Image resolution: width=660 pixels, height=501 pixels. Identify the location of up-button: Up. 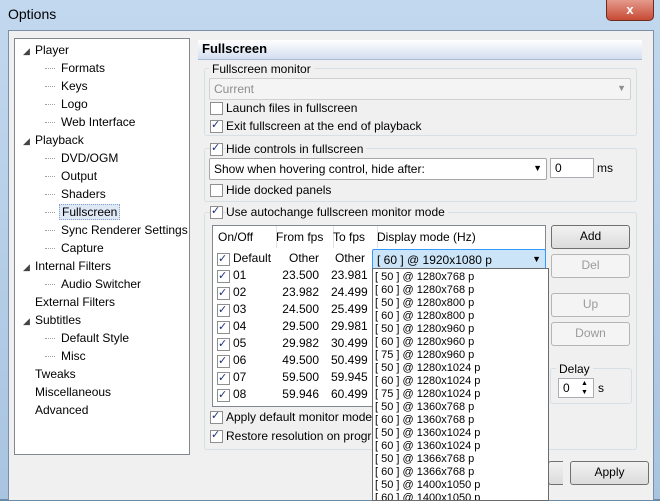
(590, 305).